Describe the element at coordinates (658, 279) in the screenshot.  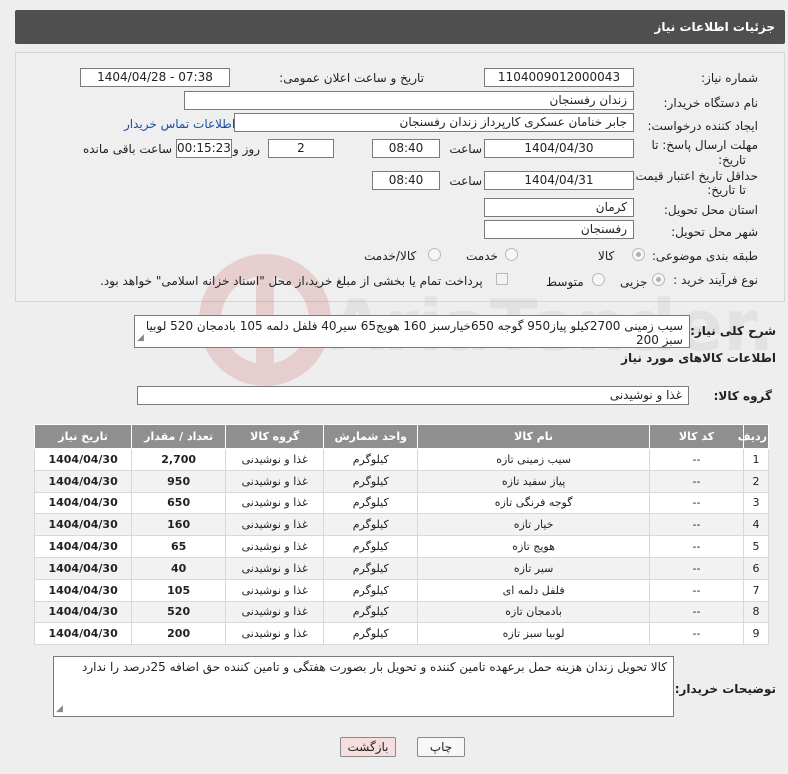
I see `process-radio-minor` at that location.